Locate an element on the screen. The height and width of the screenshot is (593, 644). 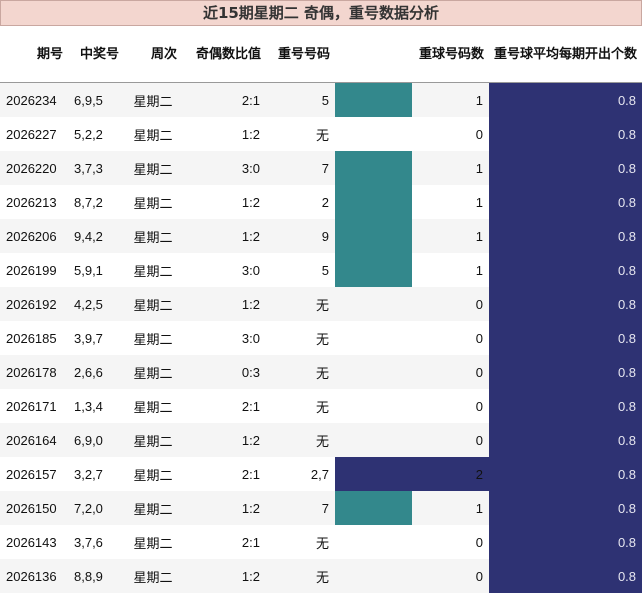
cell-zhongjiang: 4,2,5 is located at coordinates (96, 304).